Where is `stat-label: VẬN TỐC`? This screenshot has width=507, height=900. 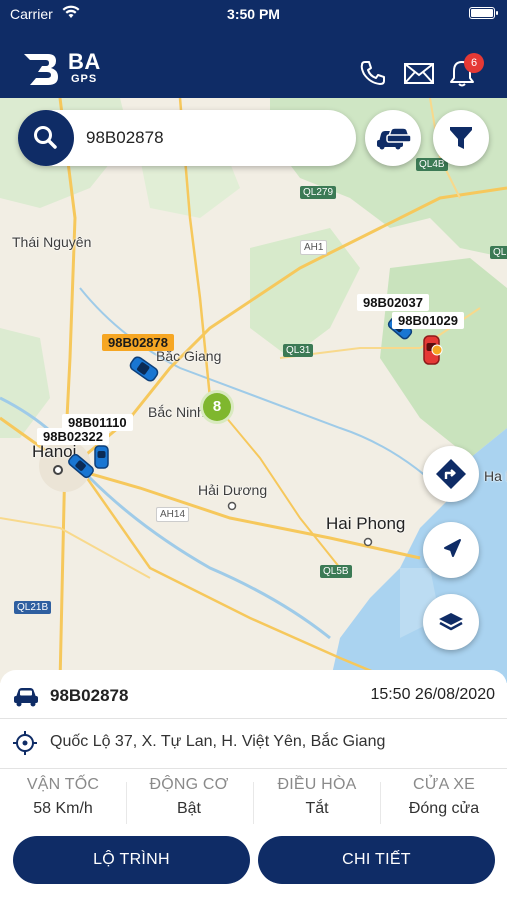 stat-label: VẬN TỐC is located at coordinates (63, 784).